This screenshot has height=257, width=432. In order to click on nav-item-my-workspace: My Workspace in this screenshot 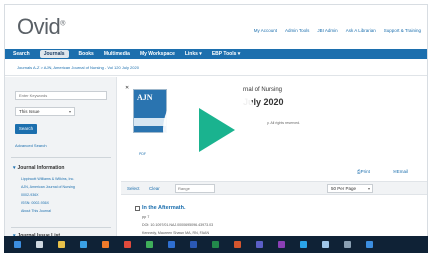, I will do `click(157, 54)`.